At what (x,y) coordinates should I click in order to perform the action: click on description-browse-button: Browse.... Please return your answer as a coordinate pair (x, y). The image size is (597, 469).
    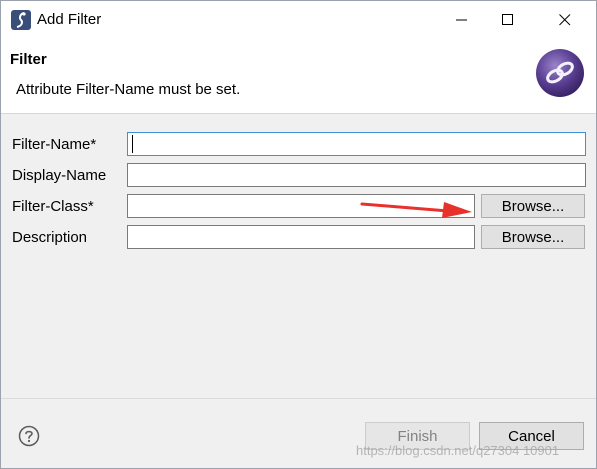
    Looking at the image, I should click on (533, 237).